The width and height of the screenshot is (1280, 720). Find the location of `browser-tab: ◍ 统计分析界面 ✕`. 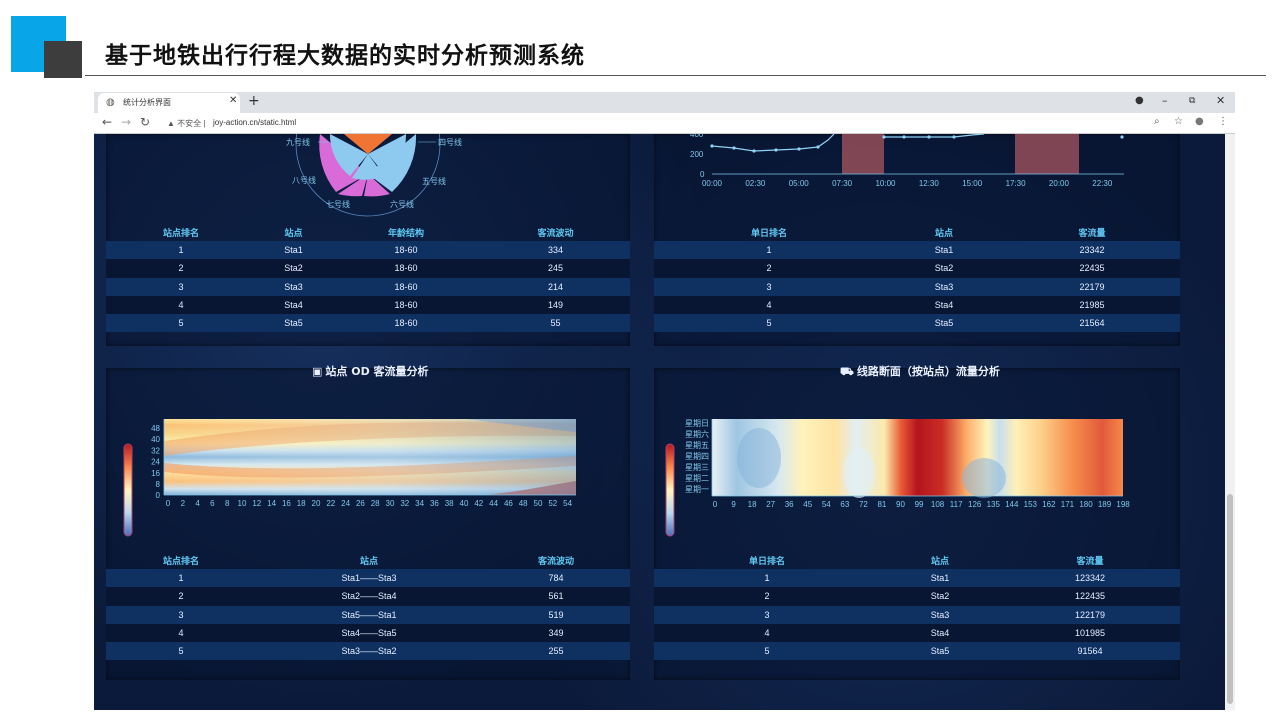

browser-tab: ◍ 统计分析界面 ✕ is located at coordinates (169, 103).